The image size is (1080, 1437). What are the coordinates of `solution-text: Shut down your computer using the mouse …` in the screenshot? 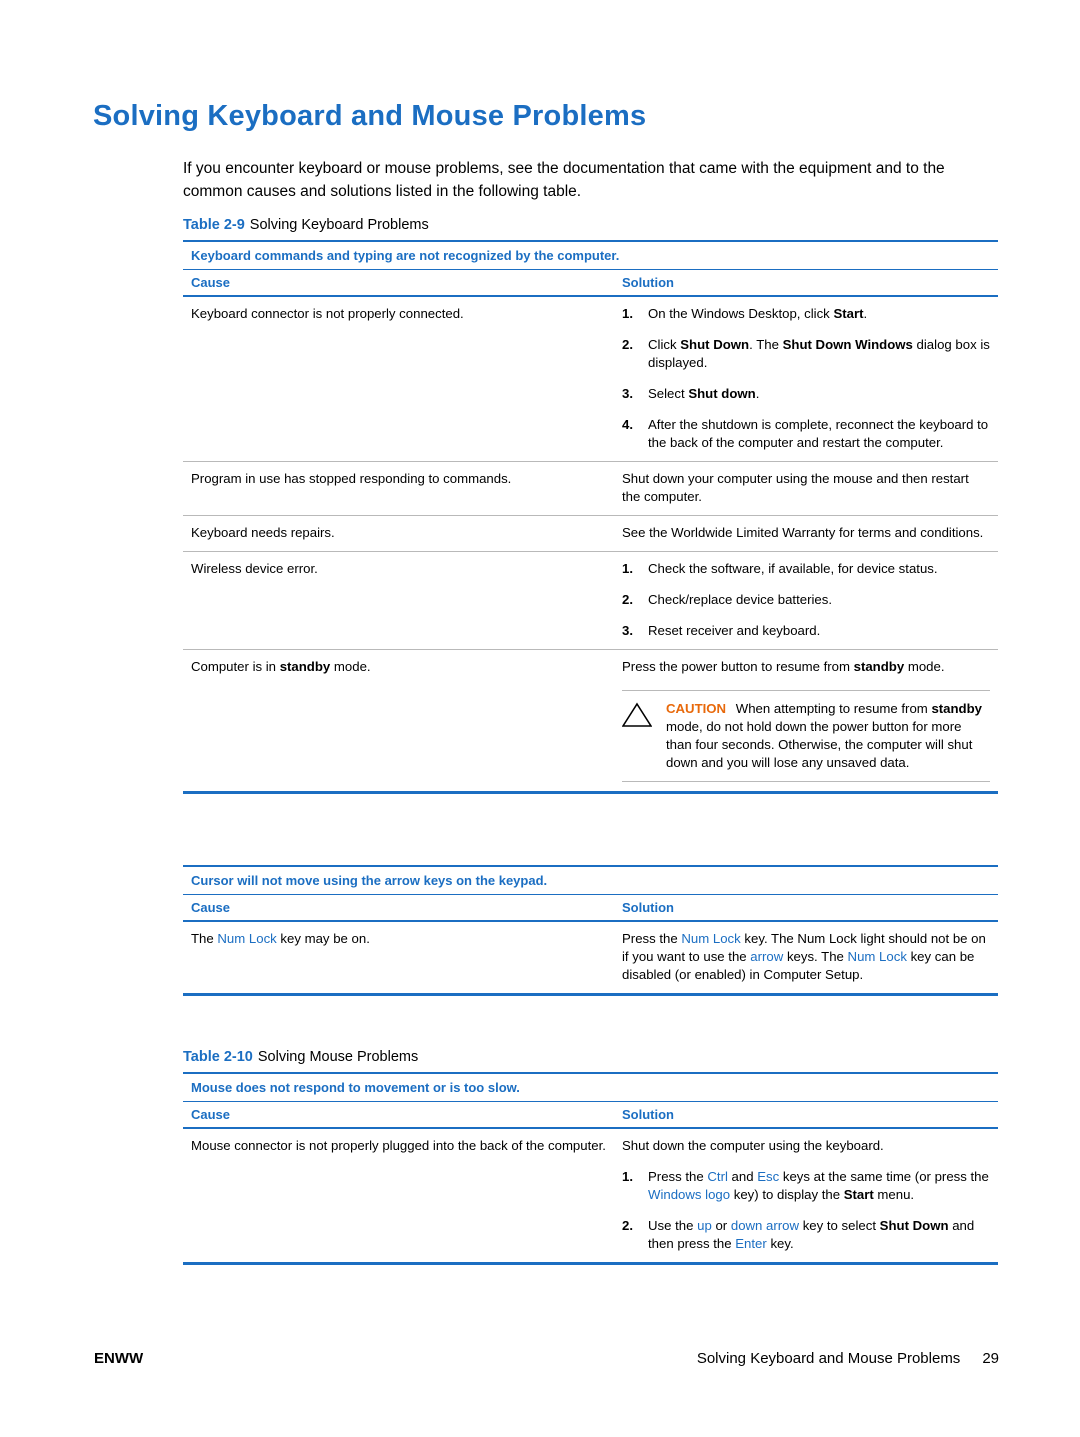 It's located at (795, 487).